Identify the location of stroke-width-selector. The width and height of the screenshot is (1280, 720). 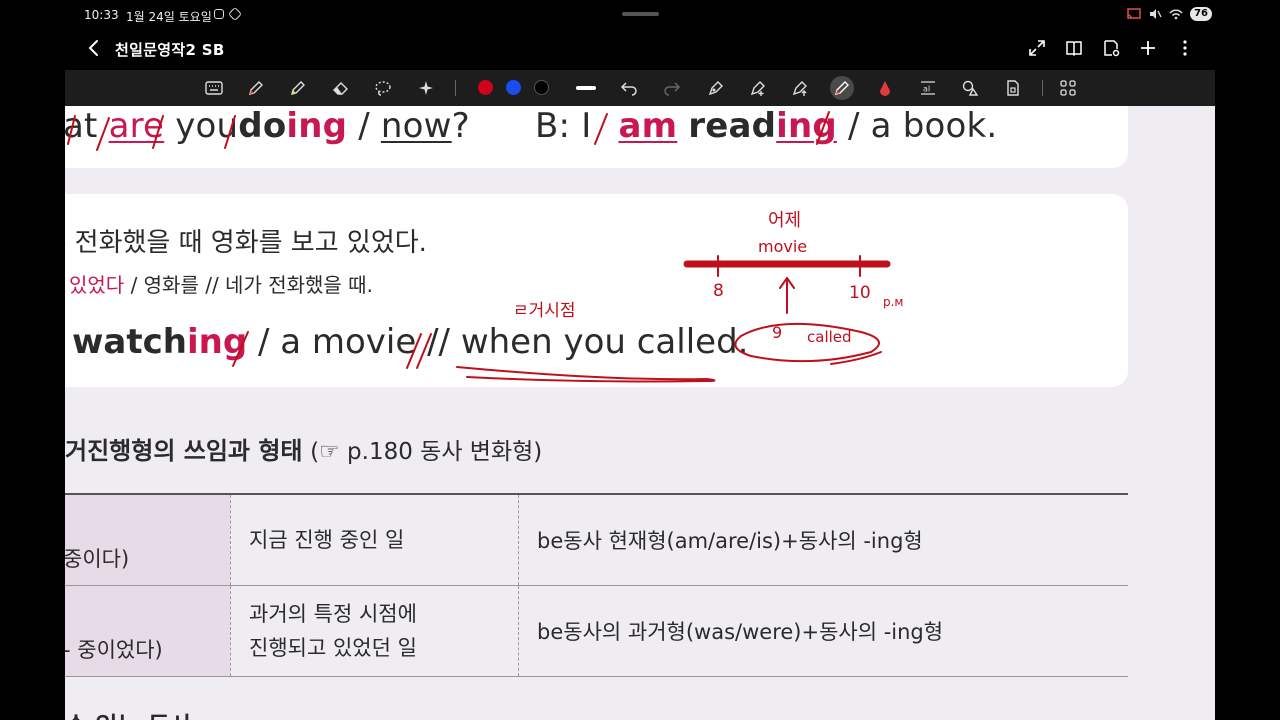
(586, 88).